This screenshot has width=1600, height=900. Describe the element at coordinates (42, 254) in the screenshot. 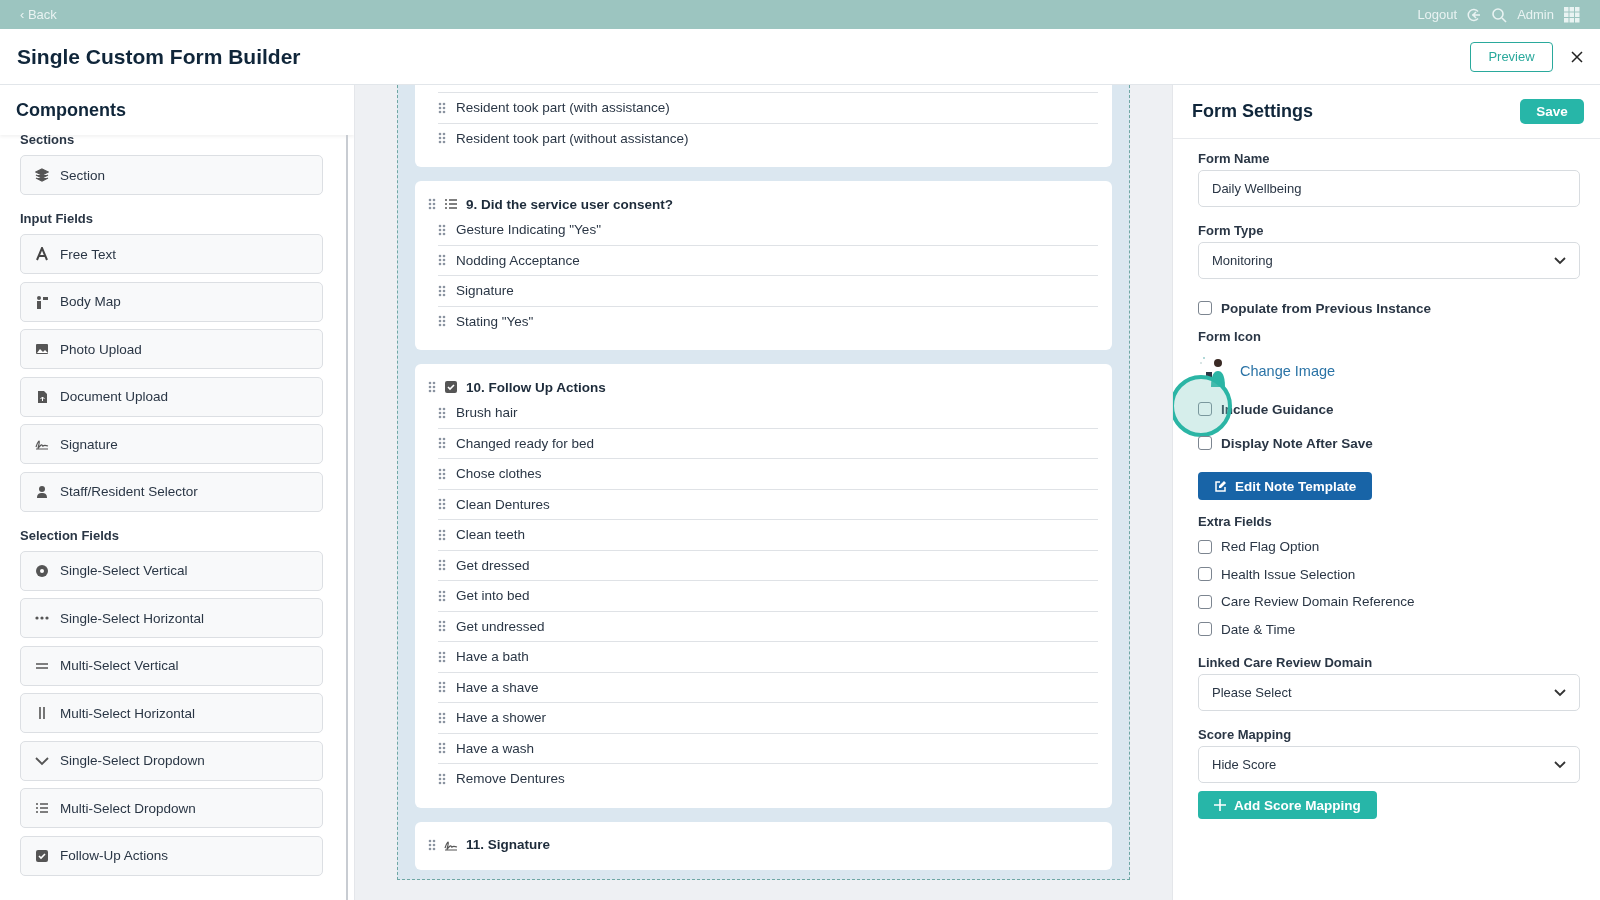

I see `letter-a-icon` at that location.